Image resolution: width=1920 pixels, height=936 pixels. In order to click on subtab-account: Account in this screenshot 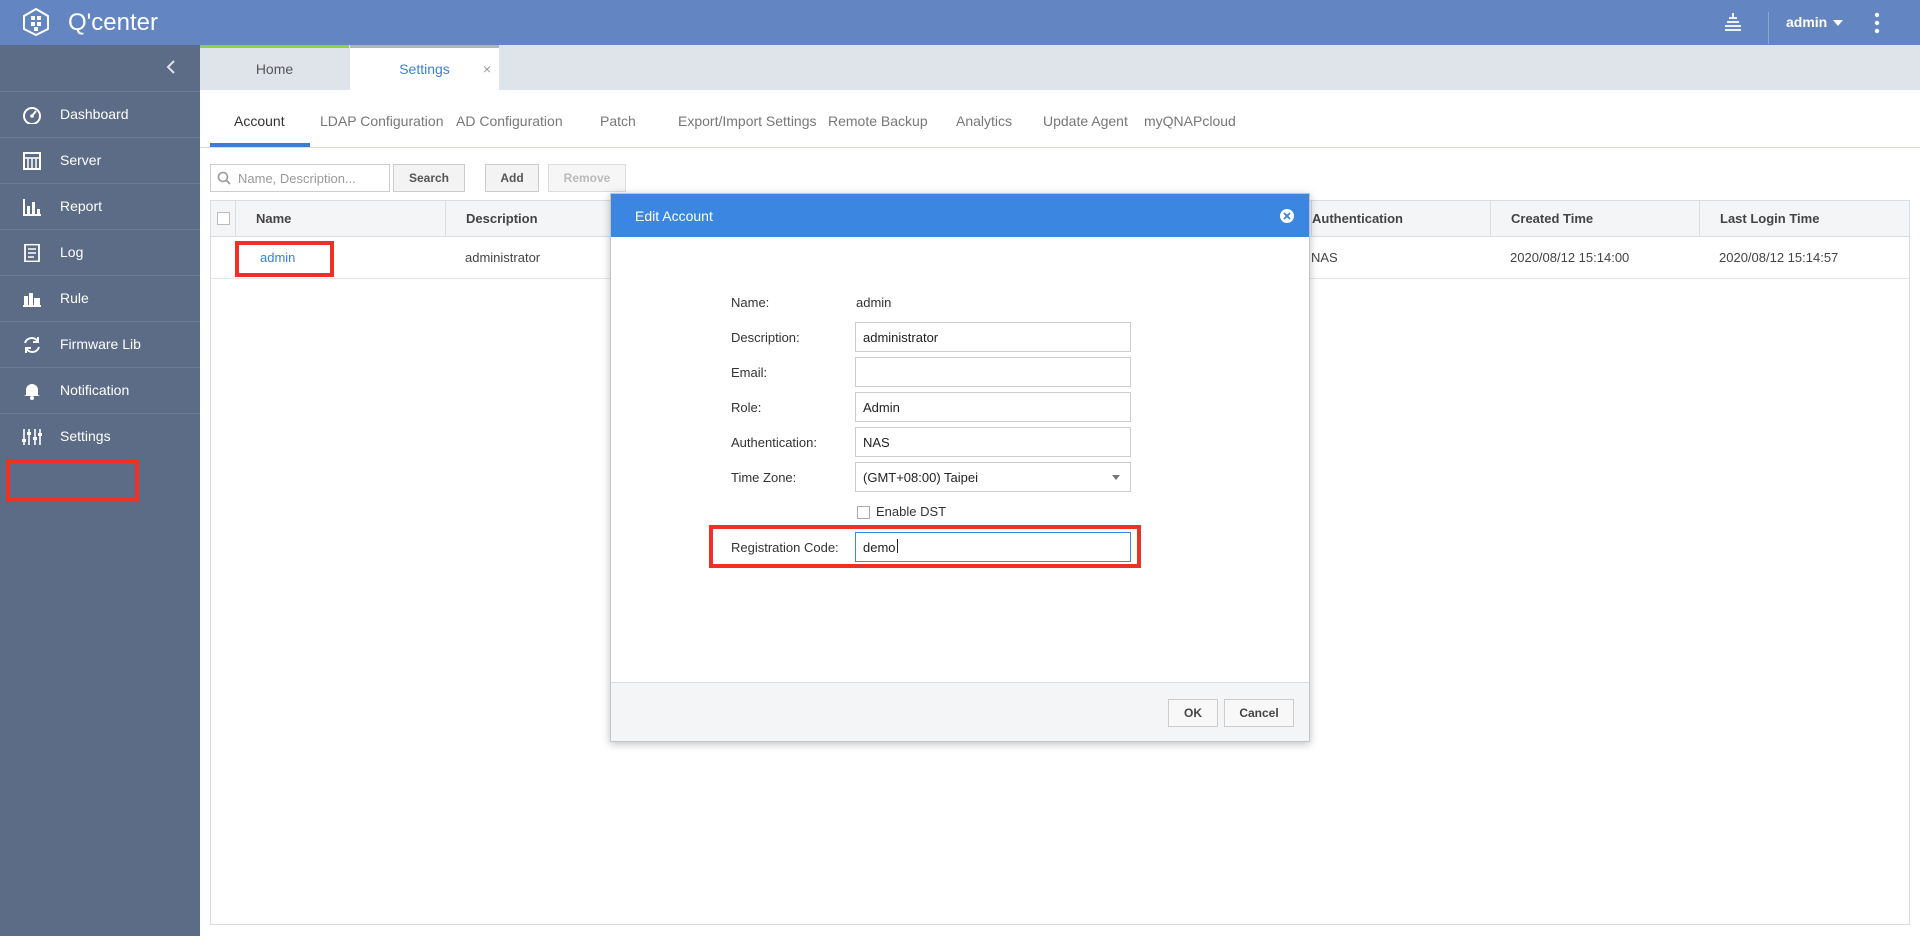, I will do `click(259, 121)`.